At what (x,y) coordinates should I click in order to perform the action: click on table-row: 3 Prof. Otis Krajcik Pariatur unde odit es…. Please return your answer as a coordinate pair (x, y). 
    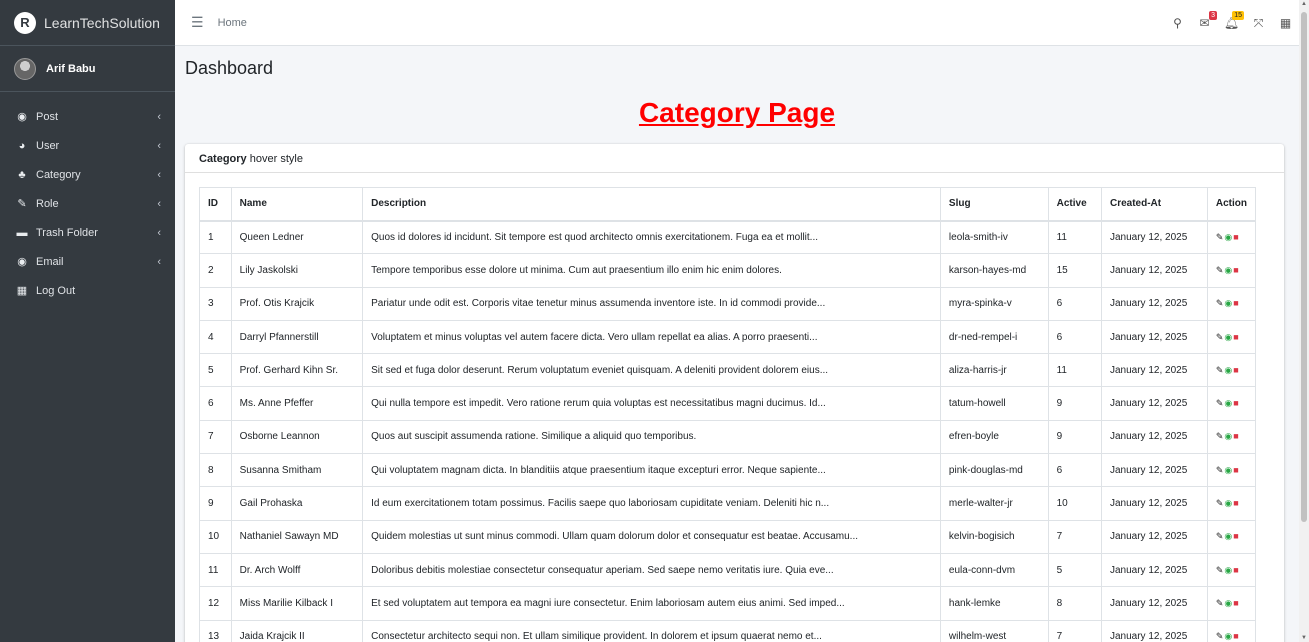
    Looking at the image, I should click on (728, 303).